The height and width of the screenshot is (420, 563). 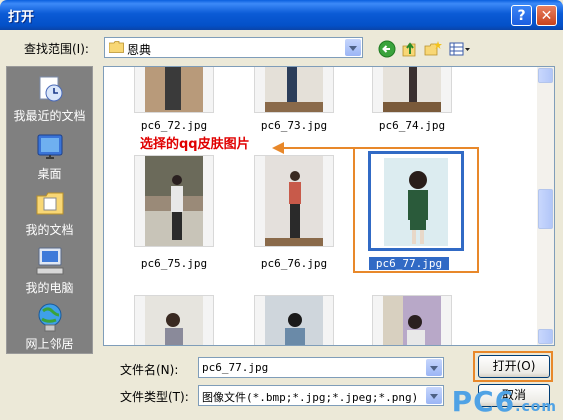 I want to click on vertical-scrollbar, so click(x=545, y=206).